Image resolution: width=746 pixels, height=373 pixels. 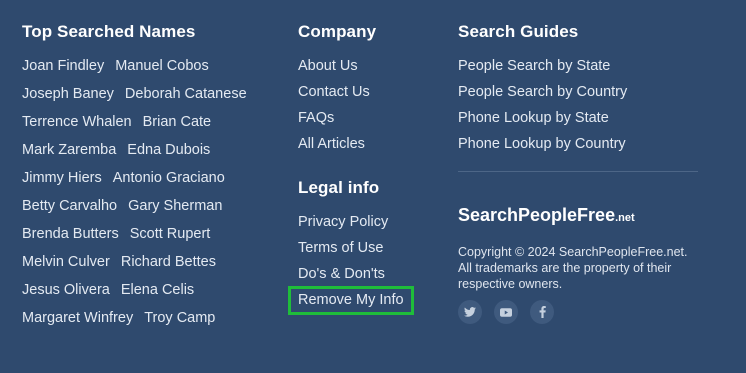 What do you see at coordinates (66, 295) in the screenshot?
I see `name-link: Jesus Olivera` at bounding box center [66, 295].